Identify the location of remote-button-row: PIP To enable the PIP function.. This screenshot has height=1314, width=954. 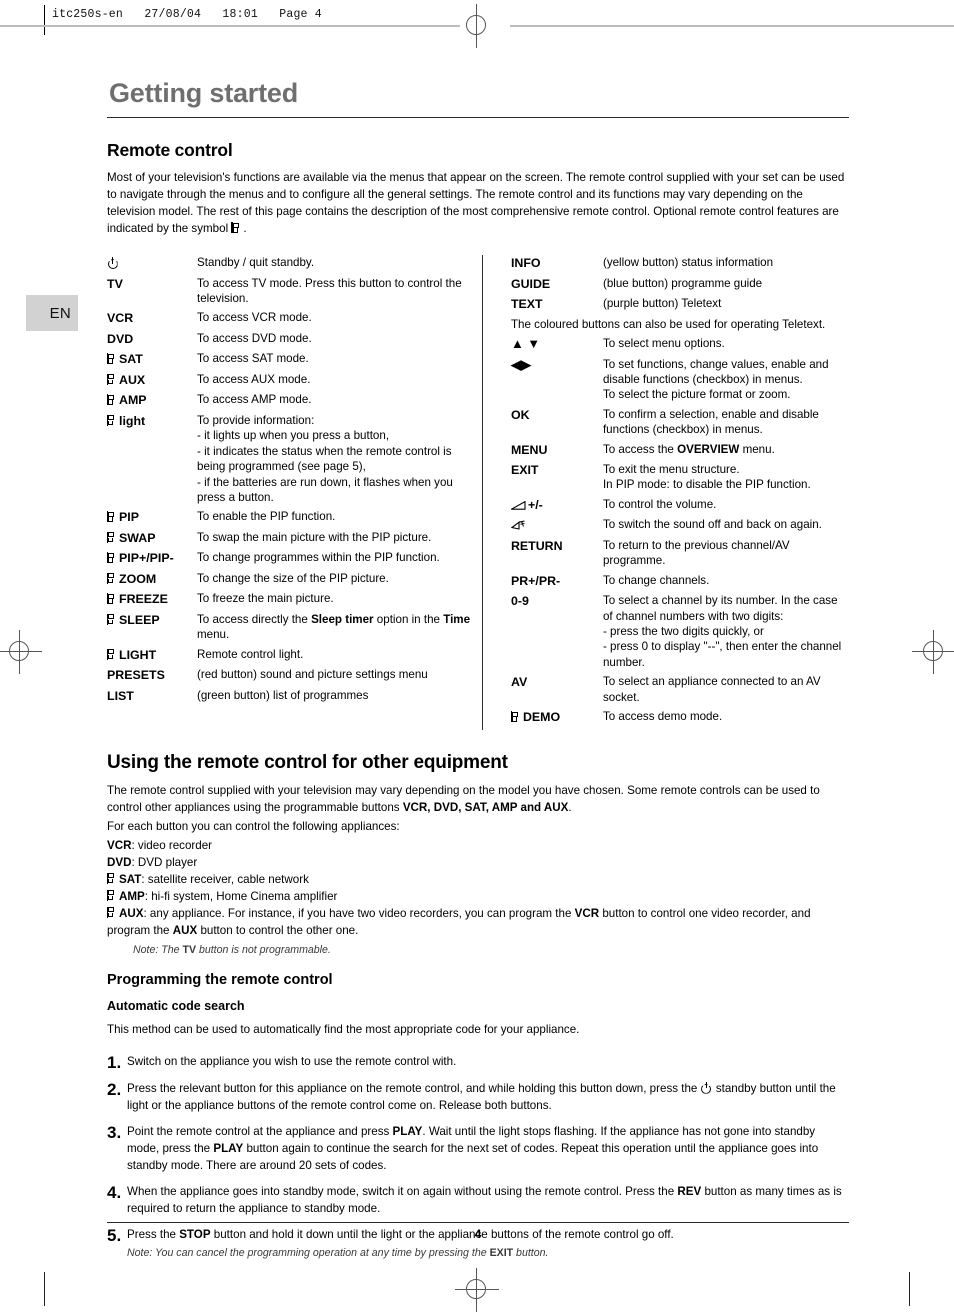
(290, 519).